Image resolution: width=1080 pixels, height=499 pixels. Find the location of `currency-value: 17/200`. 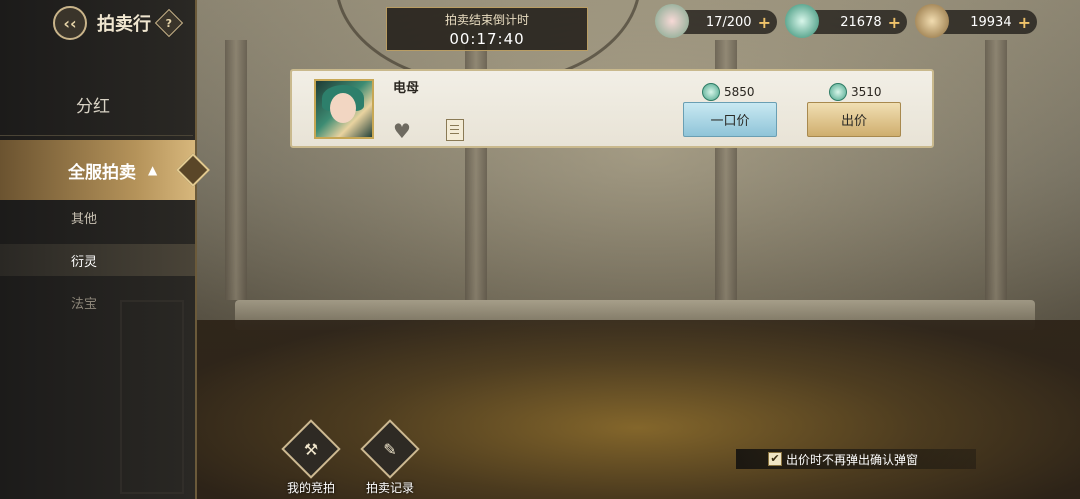

currency-value: 17/200 is located at coordinates (728, 22).